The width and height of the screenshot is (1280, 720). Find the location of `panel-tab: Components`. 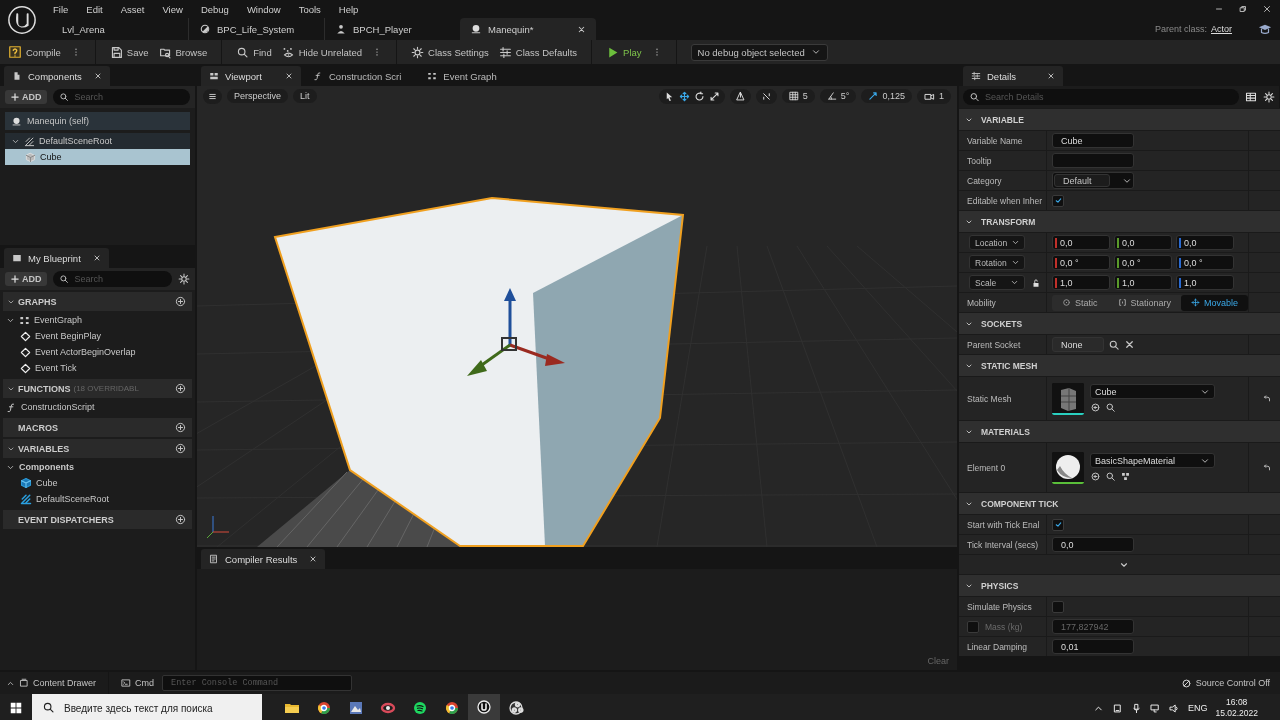

panel-tab: Components is located at coordinates (57, 76).